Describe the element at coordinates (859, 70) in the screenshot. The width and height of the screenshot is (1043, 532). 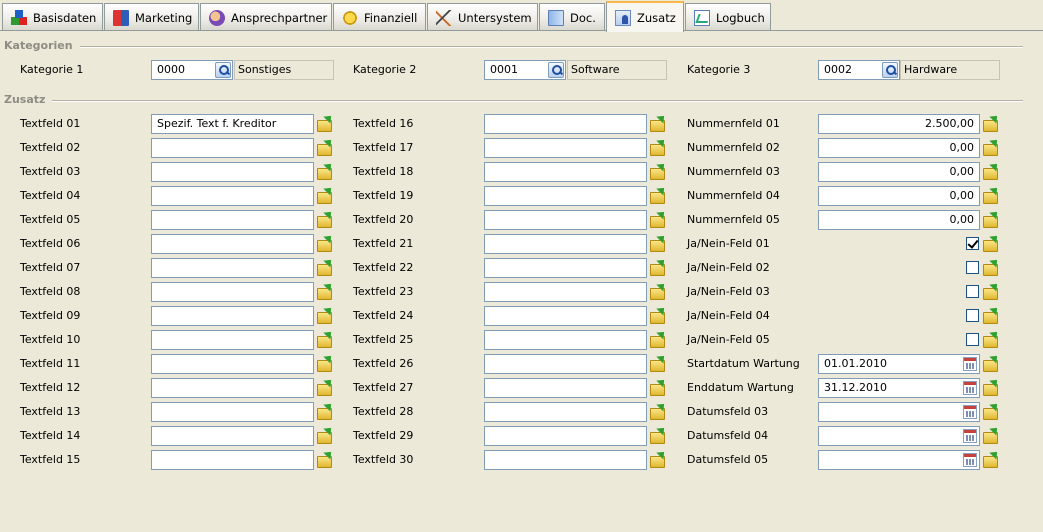
I see `kategorie-code-input: 0002` at that location.